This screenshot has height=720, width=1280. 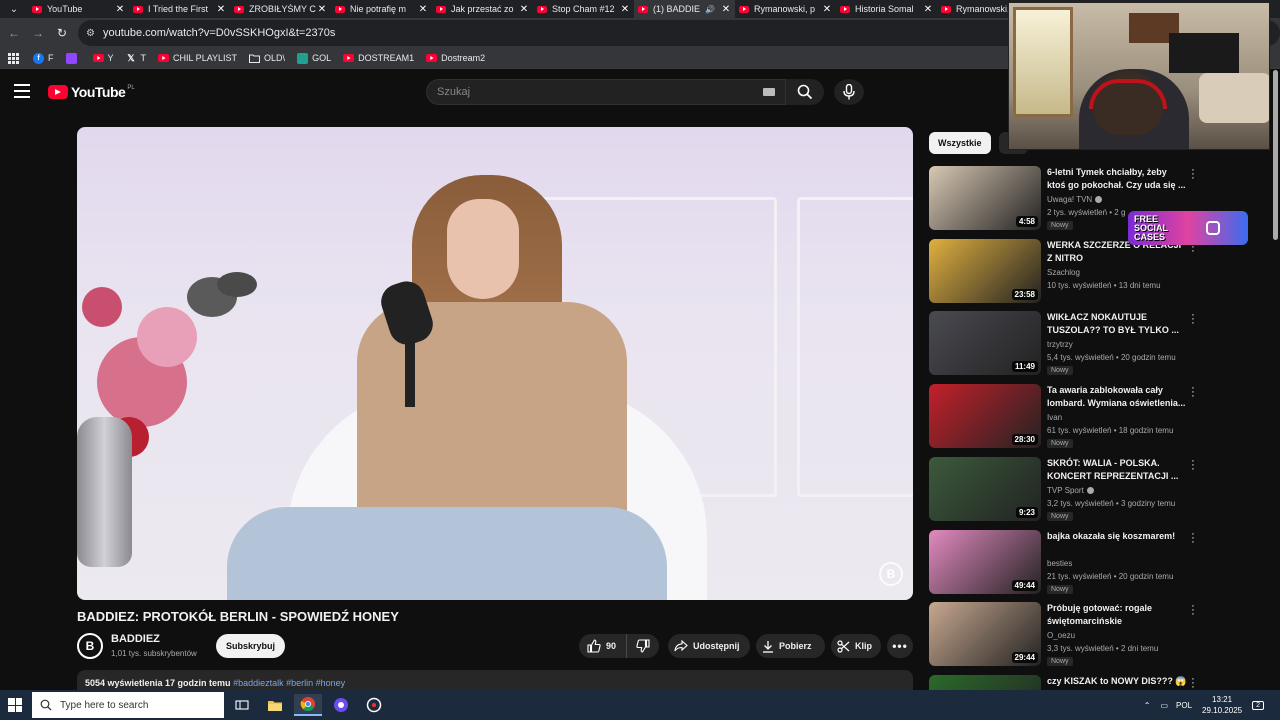 I want to click on video-thumbnail: 49:44, so click(x=985, y=562).